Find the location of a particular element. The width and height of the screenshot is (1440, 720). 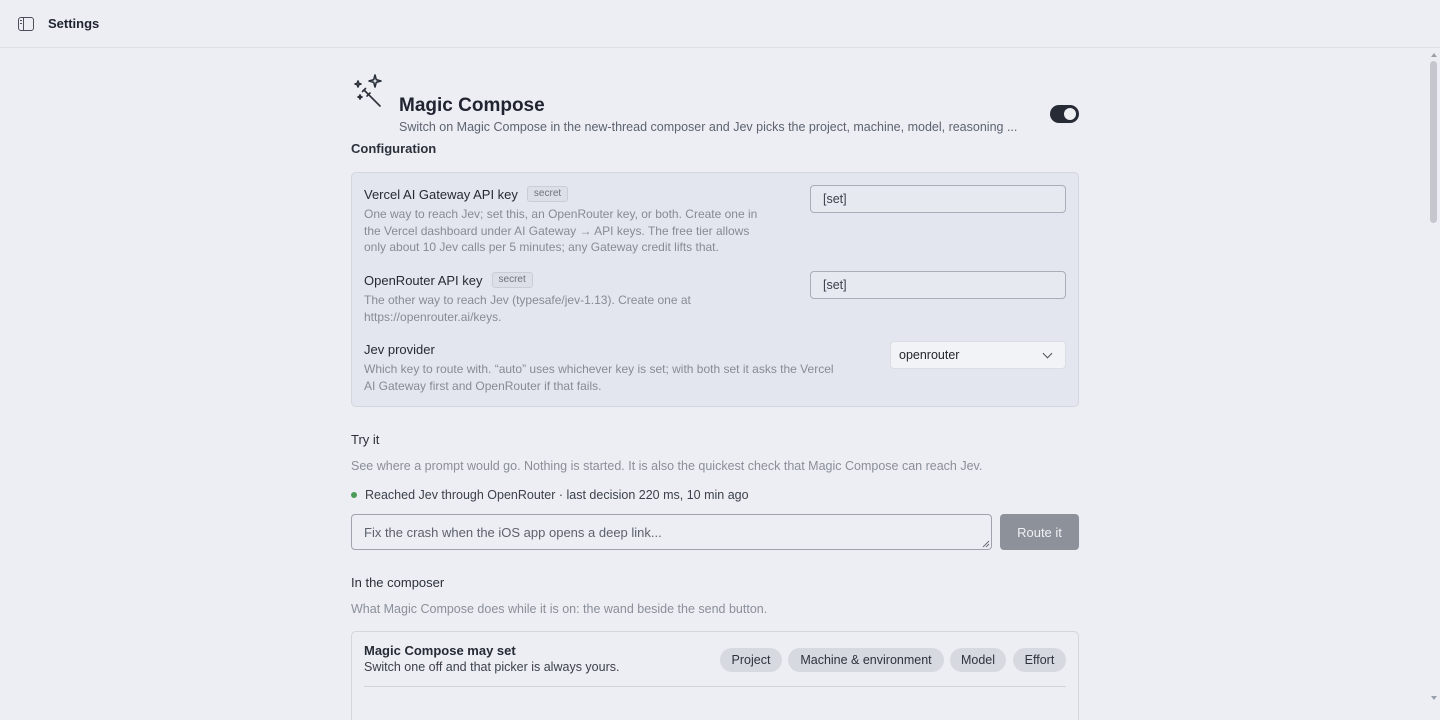

status-dot-icon is located at coordinates (354, 495).